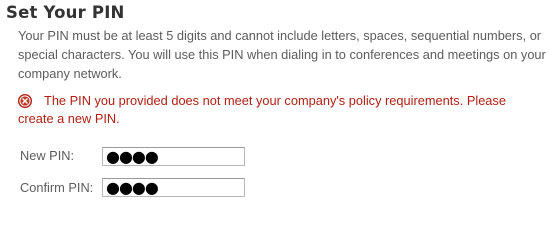  What do you see at coordinates (69, 118) in the screenshot?
I see `error-line-2: create a new PIN.` at bounding box center [69, 118].